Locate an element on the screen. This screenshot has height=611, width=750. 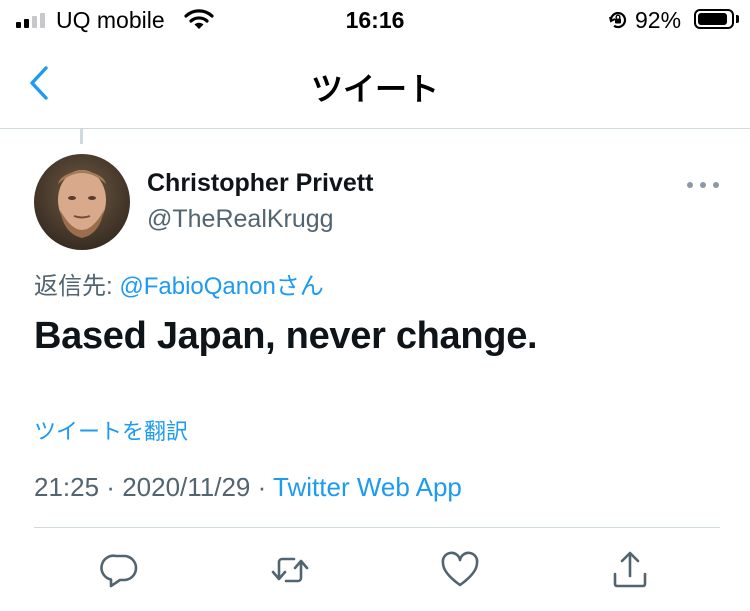
divider is located at coordinates (377, 527).